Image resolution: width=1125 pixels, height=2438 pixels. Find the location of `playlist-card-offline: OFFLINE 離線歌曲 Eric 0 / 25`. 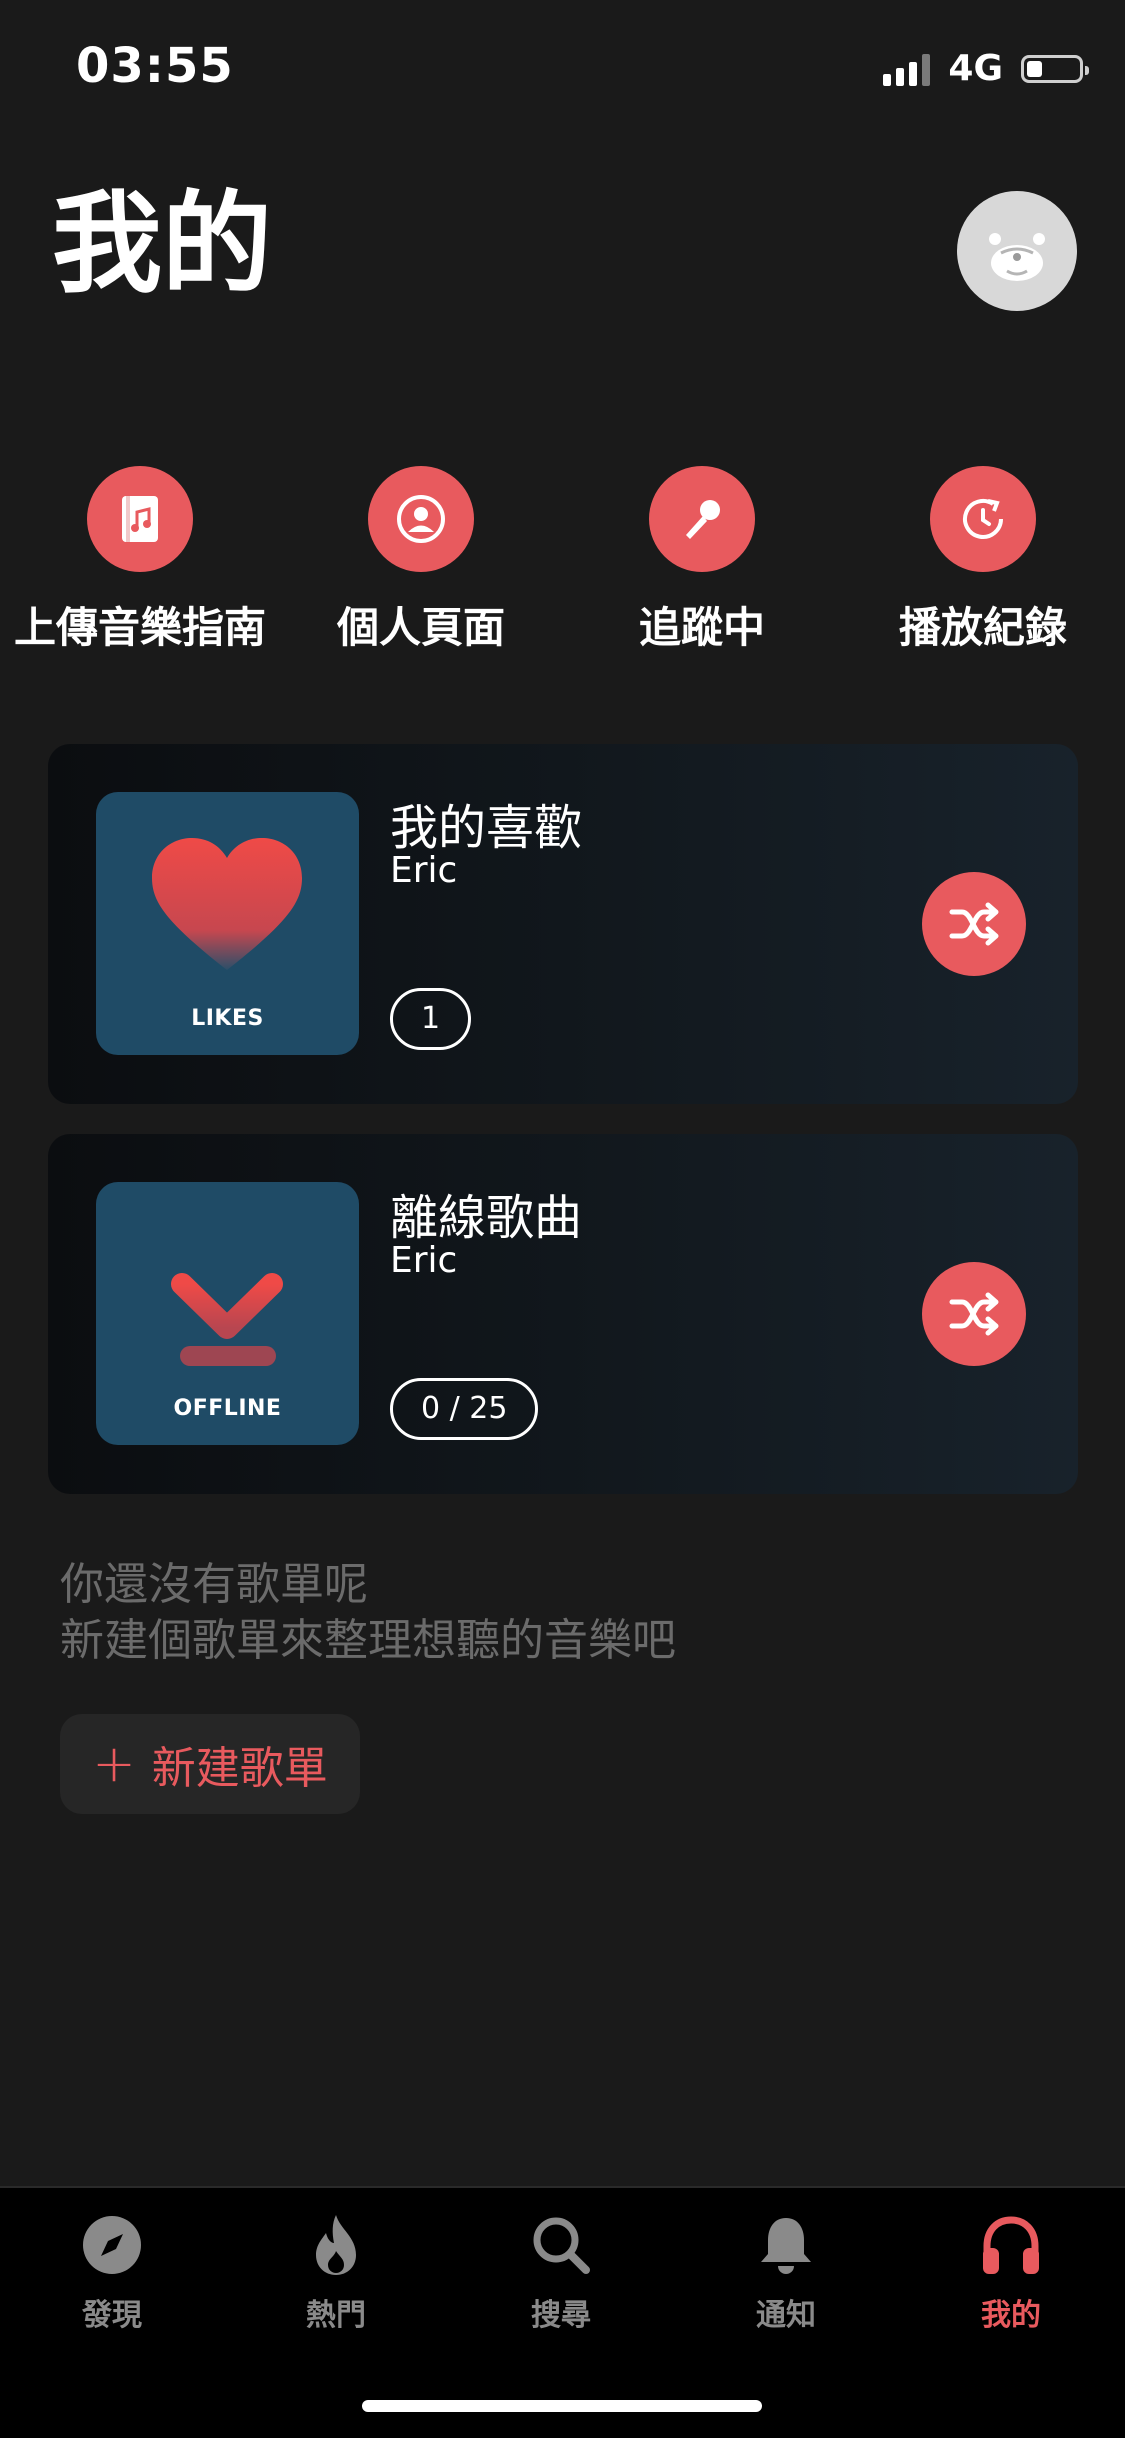

playlist-card-offline: OFFLINE 離線歌曲 Eric 0 / 25 is located at coordinates (563, 1314).